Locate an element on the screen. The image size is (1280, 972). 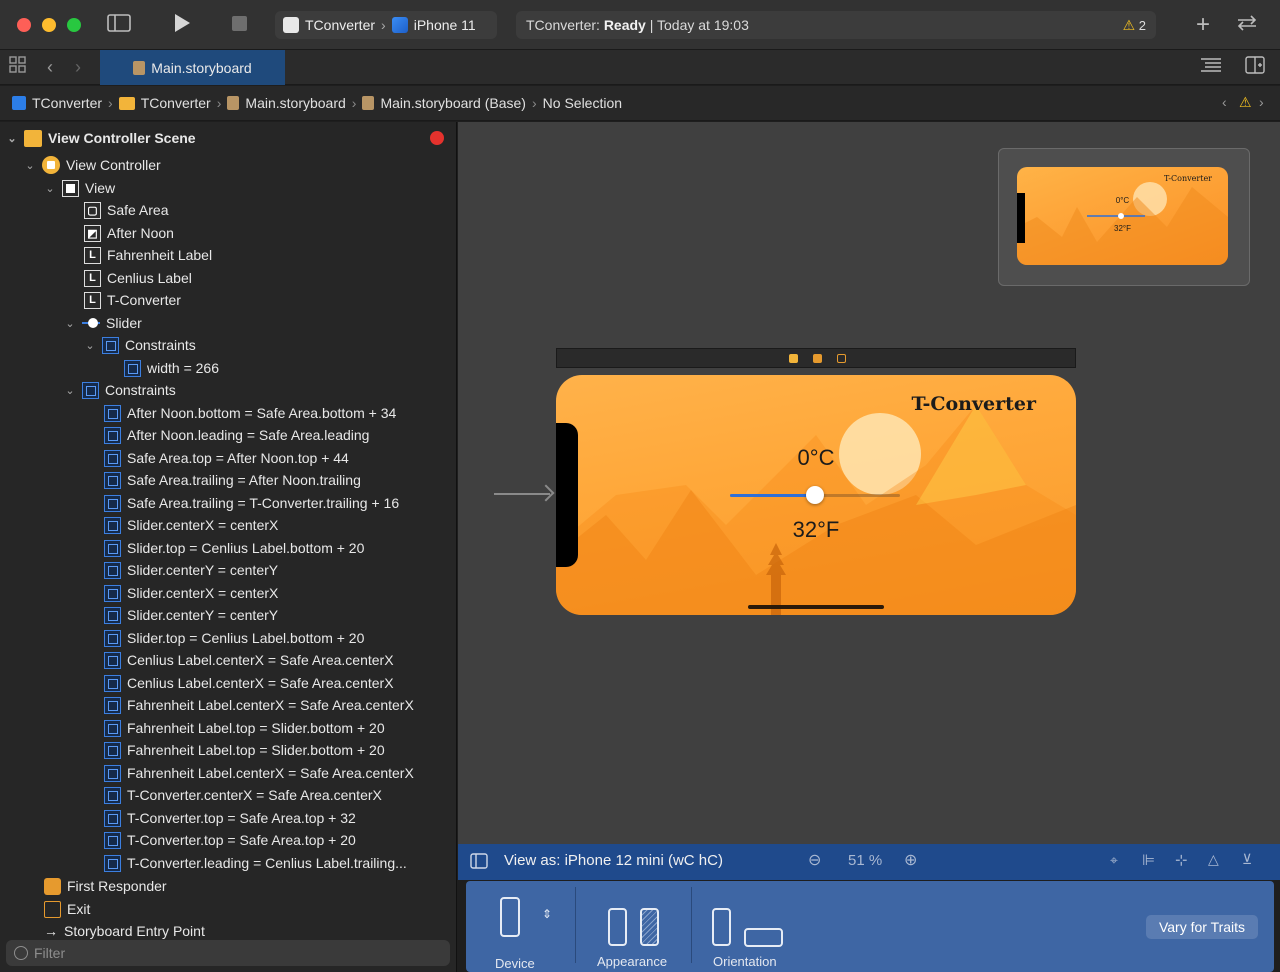
outline-item-slider: ⌄ Slider is located at coordinates (102, 323).